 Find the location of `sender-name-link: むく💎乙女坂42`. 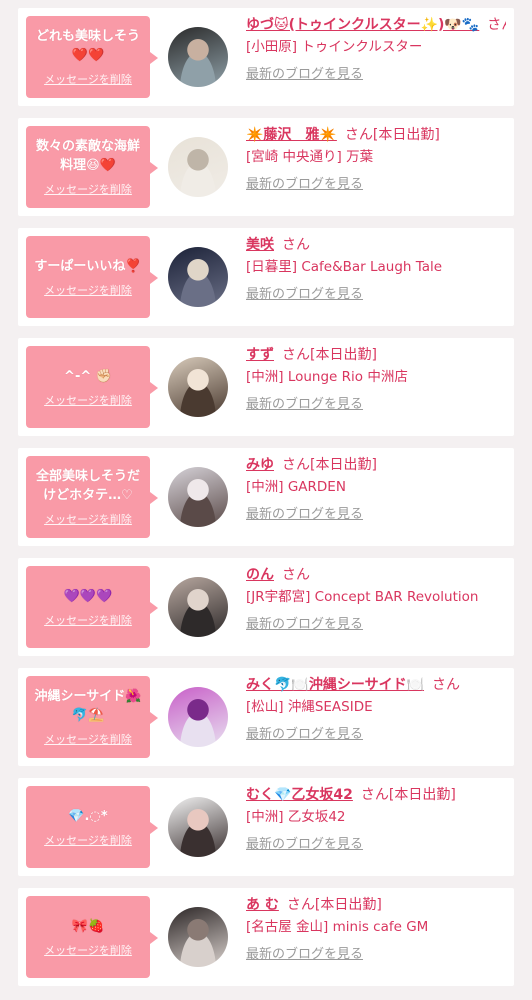

sender-name-link: むく💎乙女坂42 is located at coordinates (299, 795).